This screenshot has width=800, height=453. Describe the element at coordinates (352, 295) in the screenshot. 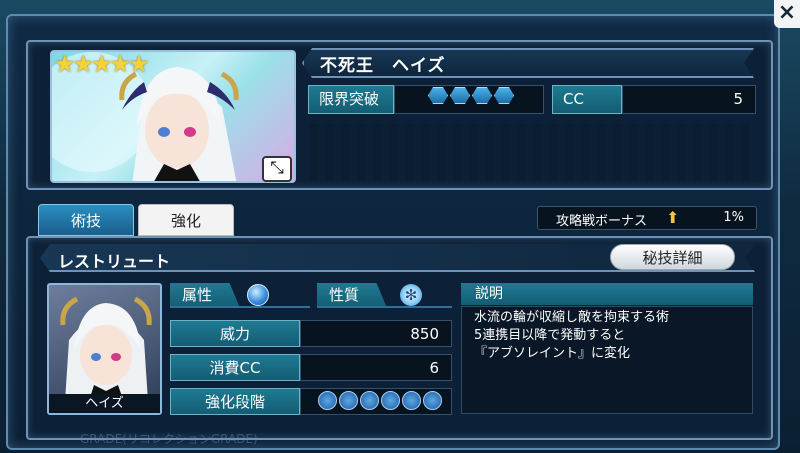

I see `nature-label: 性質` at that location.